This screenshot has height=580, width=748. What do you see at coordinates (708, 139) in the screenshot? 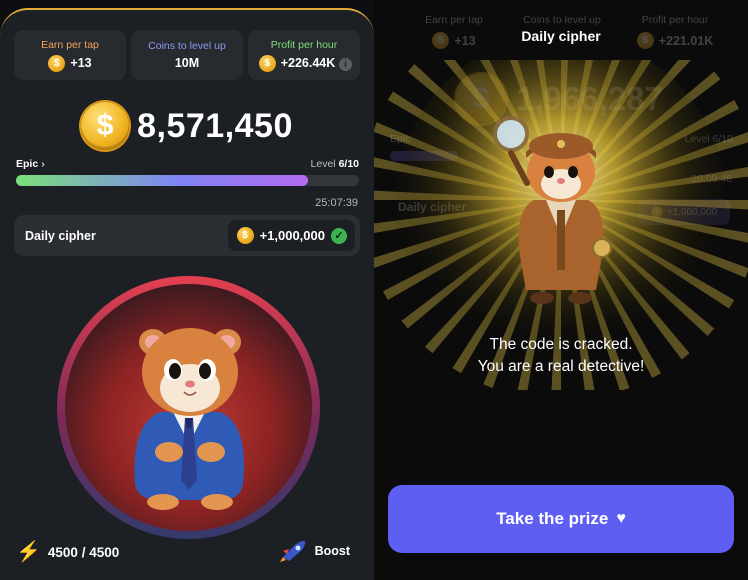
I see `ghost-level-value: Level 6/10` at bounding box center [708, 139].